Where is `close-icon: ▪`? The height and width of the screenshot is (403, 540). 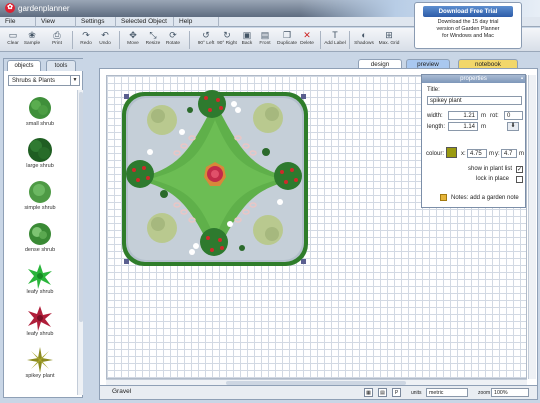
close-icon: ▪ is located at coordinates (522, 79).